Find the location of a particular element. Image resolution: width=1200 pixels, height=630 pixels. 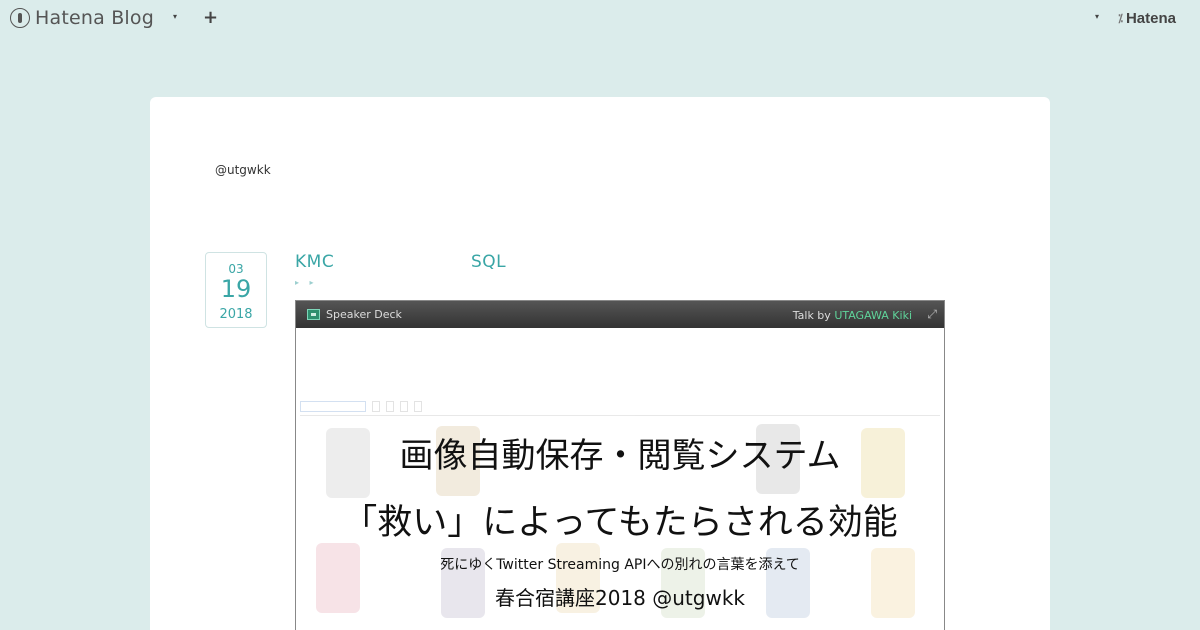

post-title-left: KMC is located at coordinates (314, 262).